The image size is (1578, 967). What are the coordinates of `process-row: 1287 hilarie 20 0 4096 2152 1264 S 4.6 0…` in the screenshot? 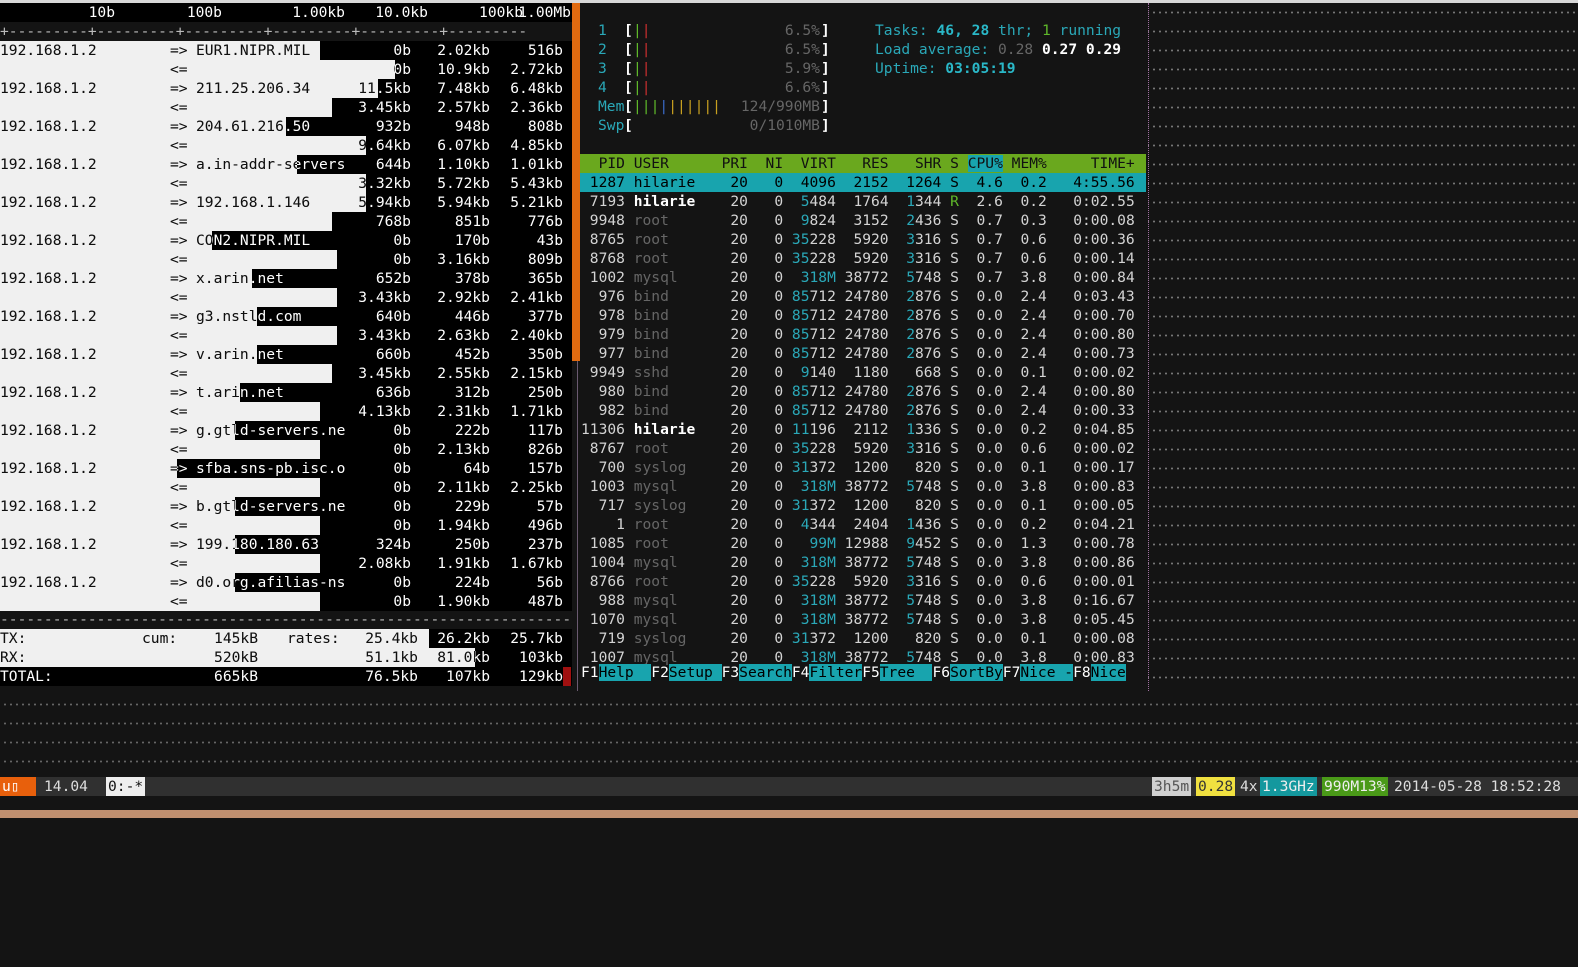 It's located at (863, 182).